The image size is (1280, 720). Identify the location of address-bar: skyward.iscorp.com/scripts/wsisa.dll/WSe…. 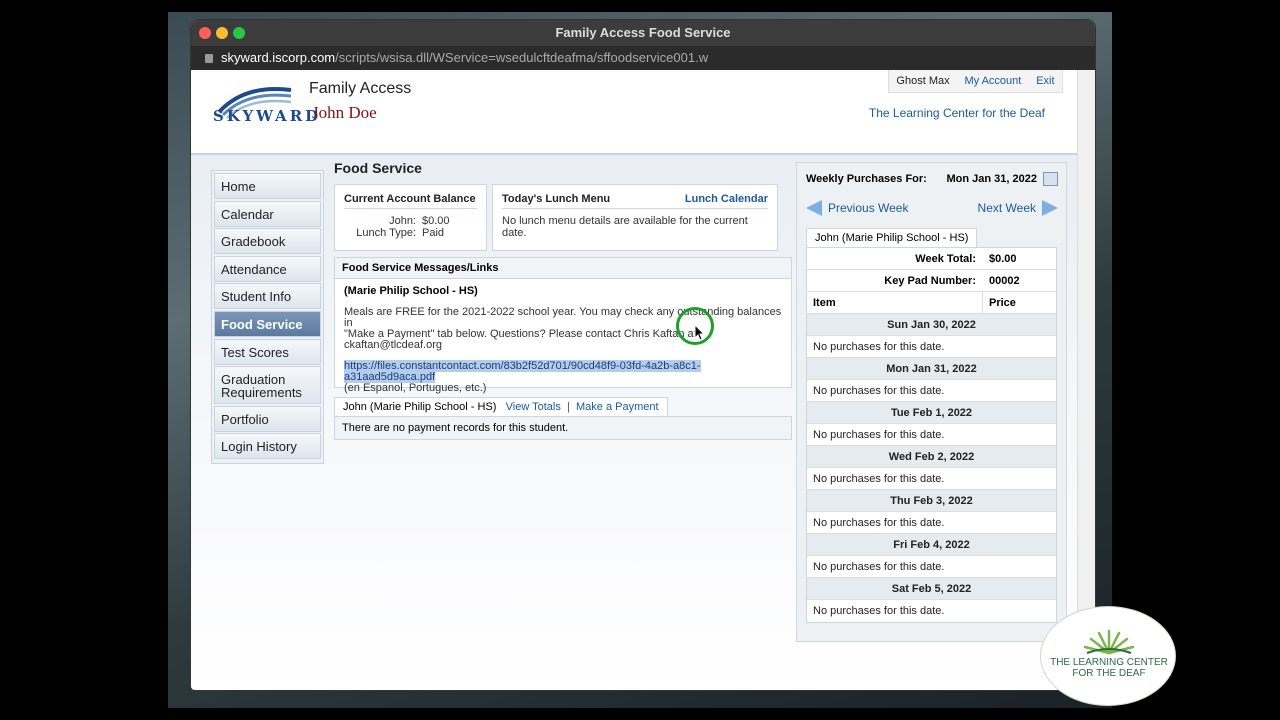
(643, 58).